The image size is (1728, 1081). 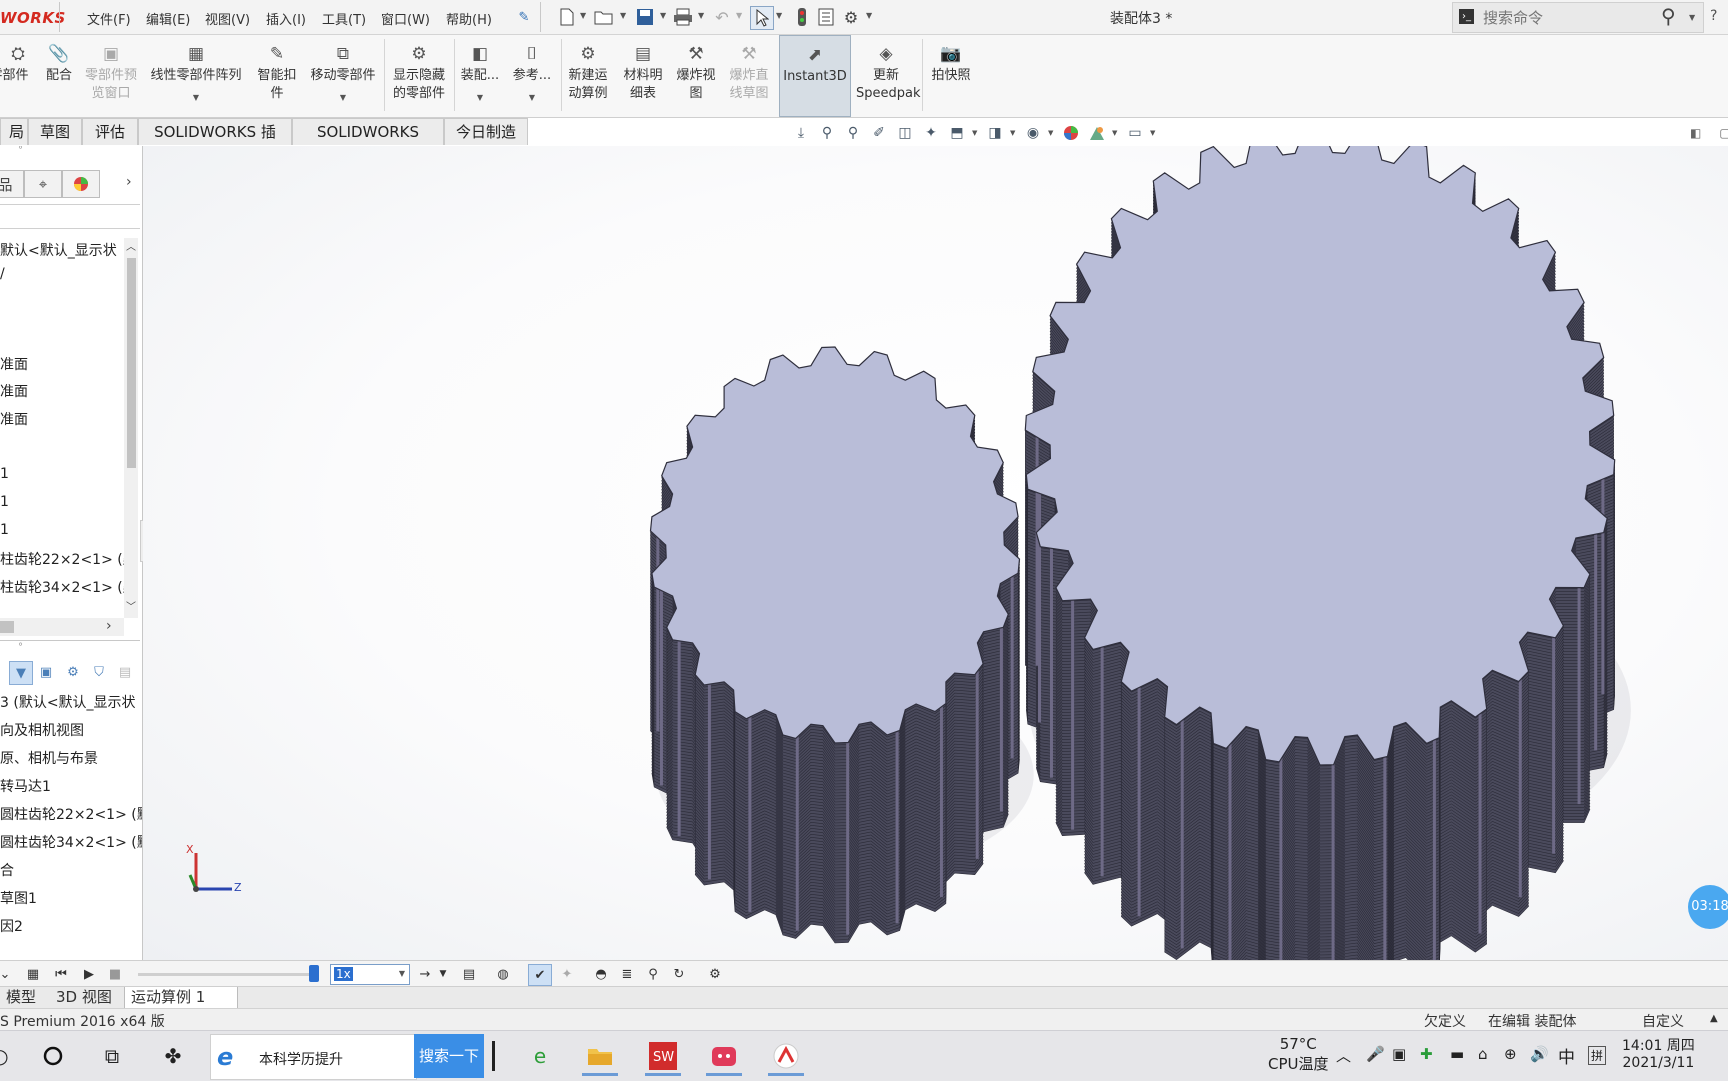 I want to click on tree-item: /, so click(x=2, y=274).